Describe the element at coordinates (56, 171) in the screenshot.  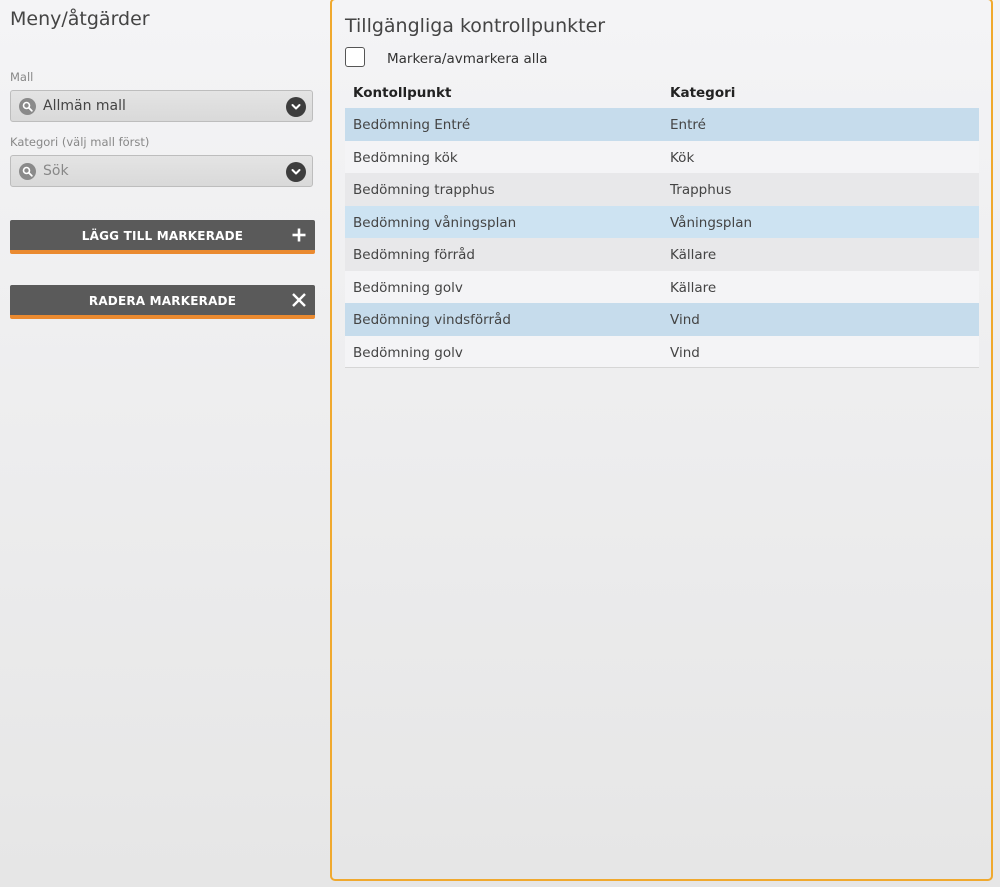
I see `category-search-placeholder: Sök` at that location.